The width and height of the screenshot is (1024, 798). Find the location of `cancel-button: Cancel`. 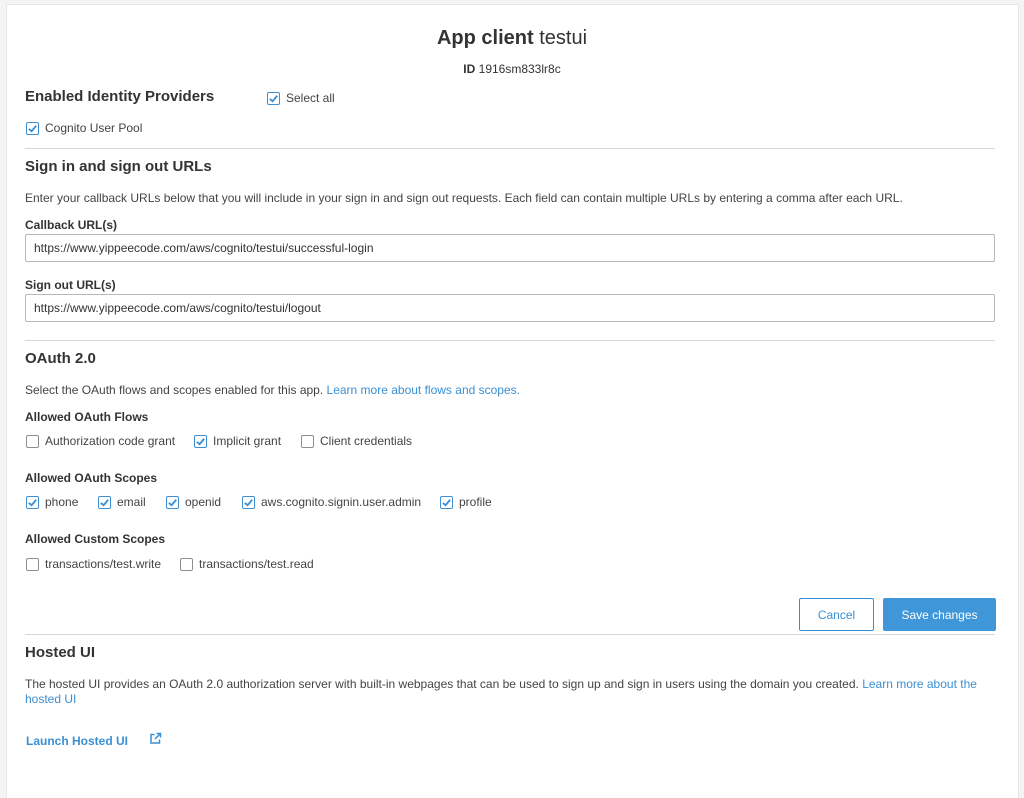

cancel-button: Cancel is located at coordinates (836, 614).